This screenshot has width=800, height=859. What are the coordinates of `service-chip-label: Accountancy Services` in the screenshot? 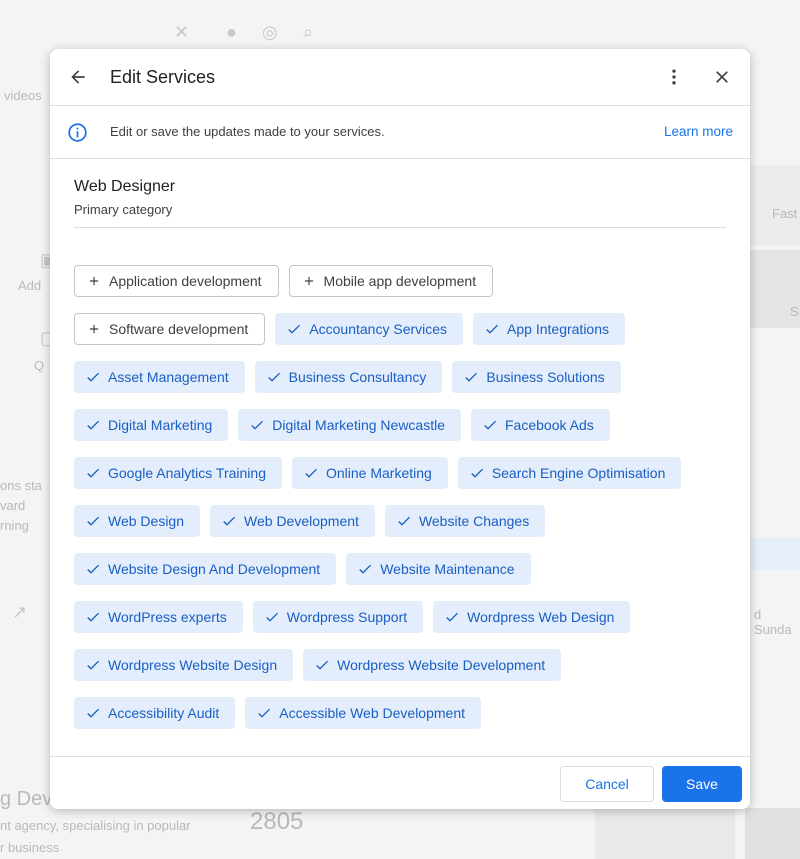 It's located at (378, 329).